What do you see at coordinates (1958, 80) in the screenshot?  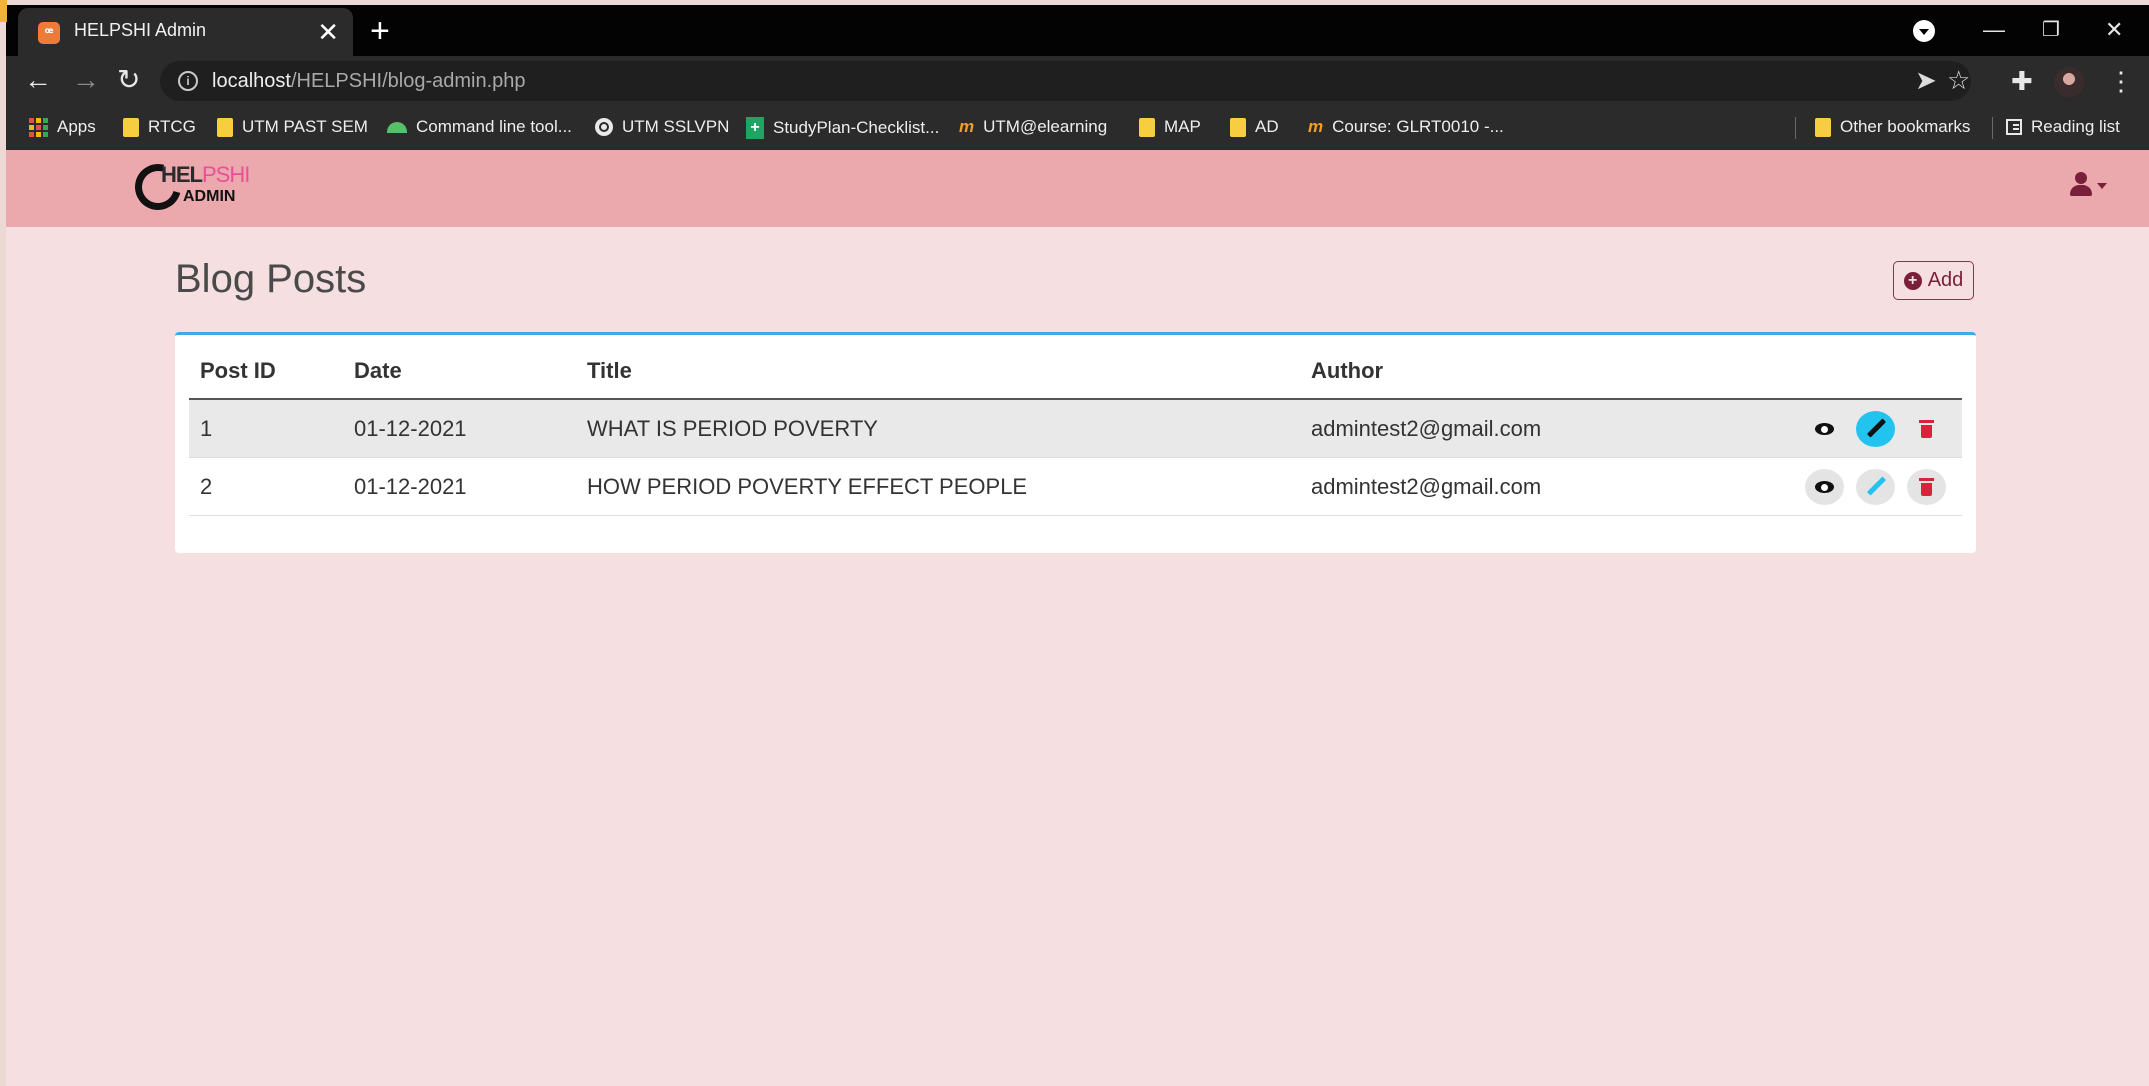 I see `bookmark-star-icon: ☆` at bounding box center [1958, 80].